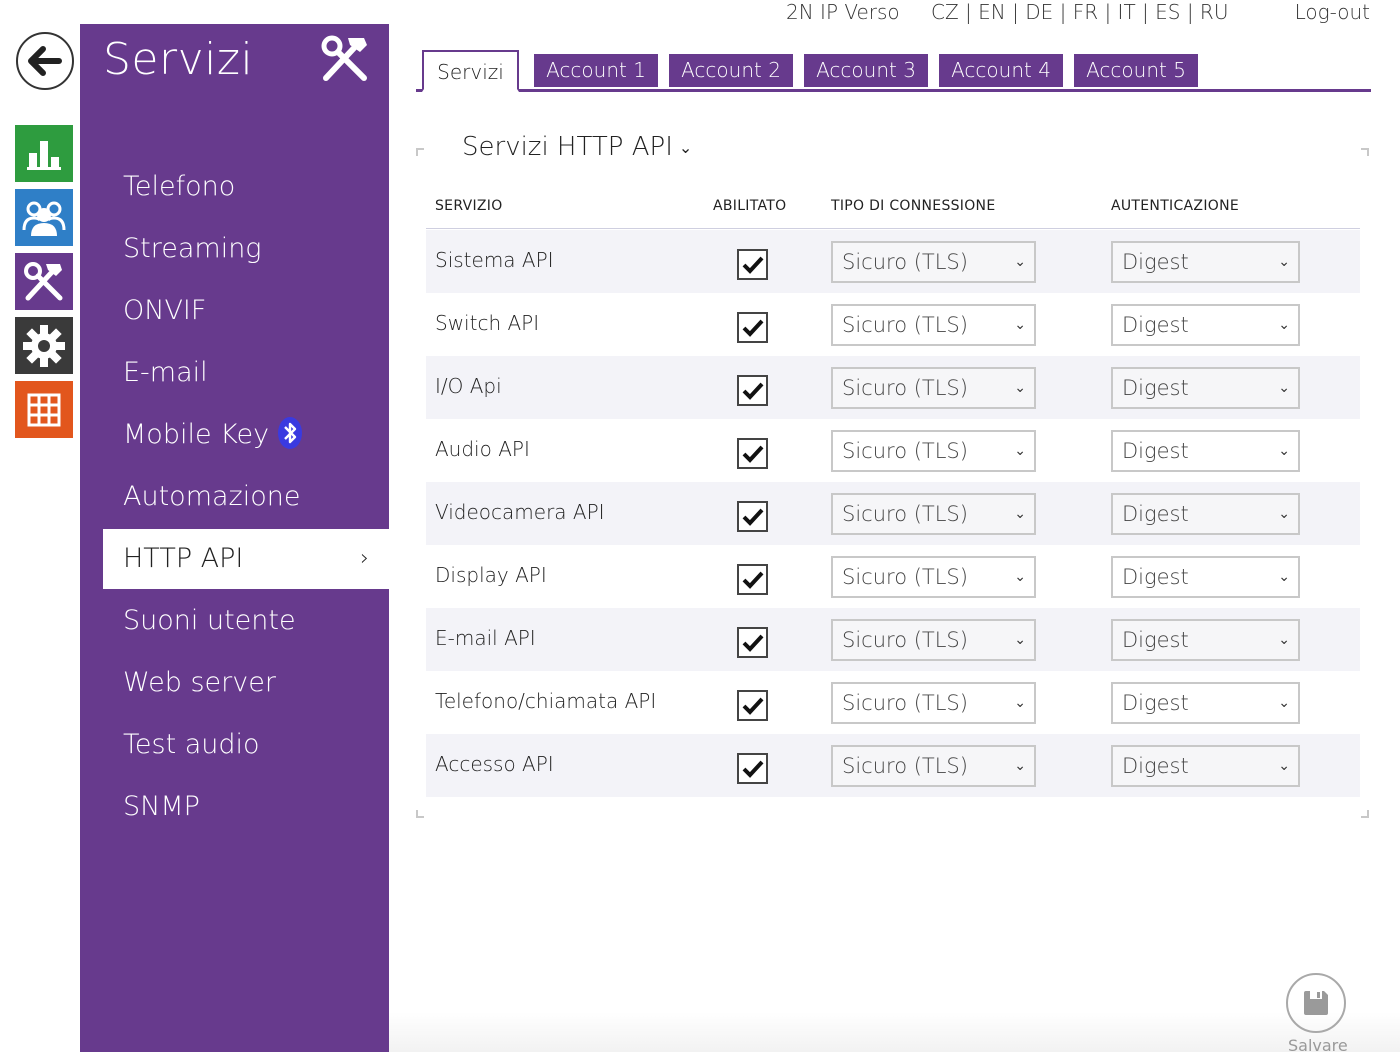  I want to click on back-button, so click(45, 61).